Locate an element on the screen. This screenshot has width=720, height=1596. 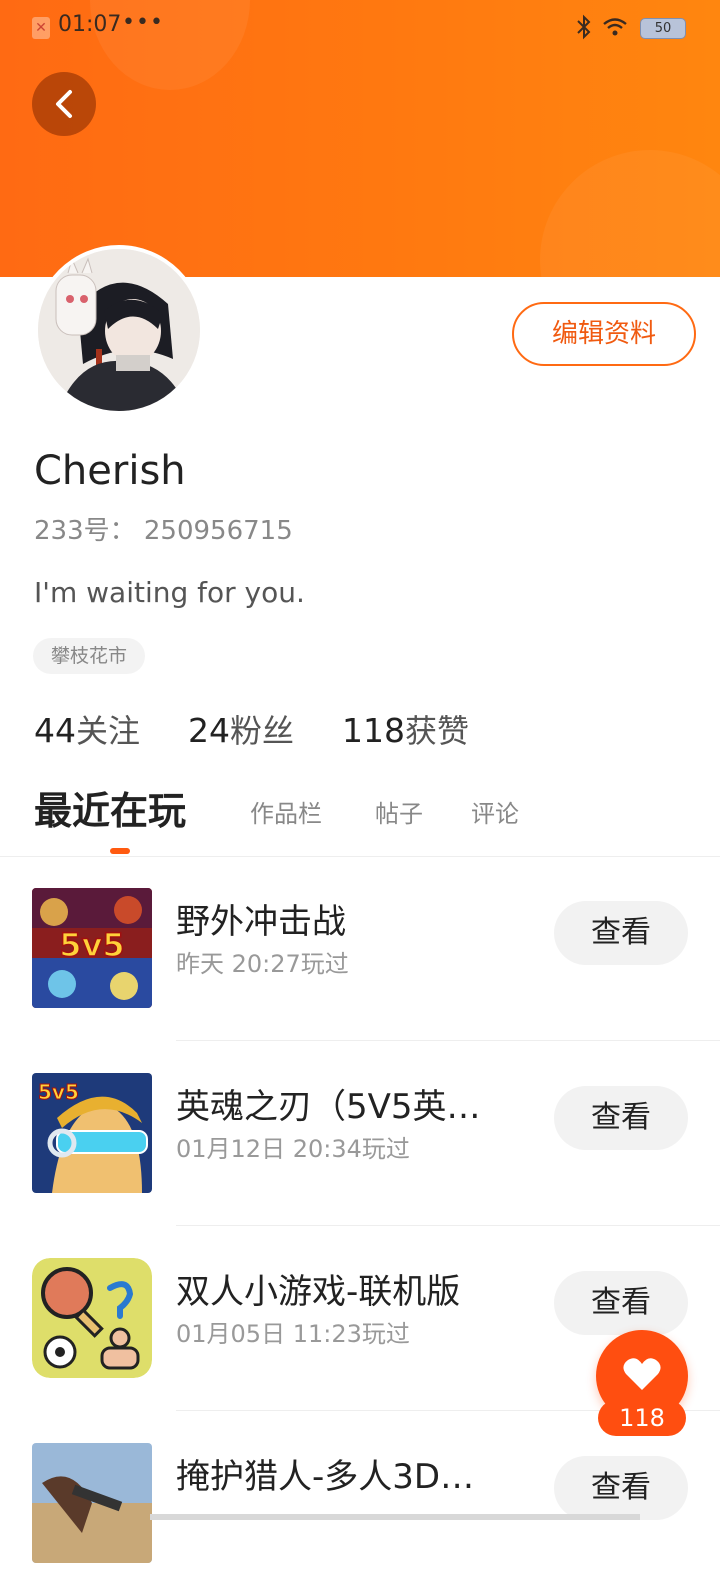
stat-number: 118 is located at coordinates (373, 730).